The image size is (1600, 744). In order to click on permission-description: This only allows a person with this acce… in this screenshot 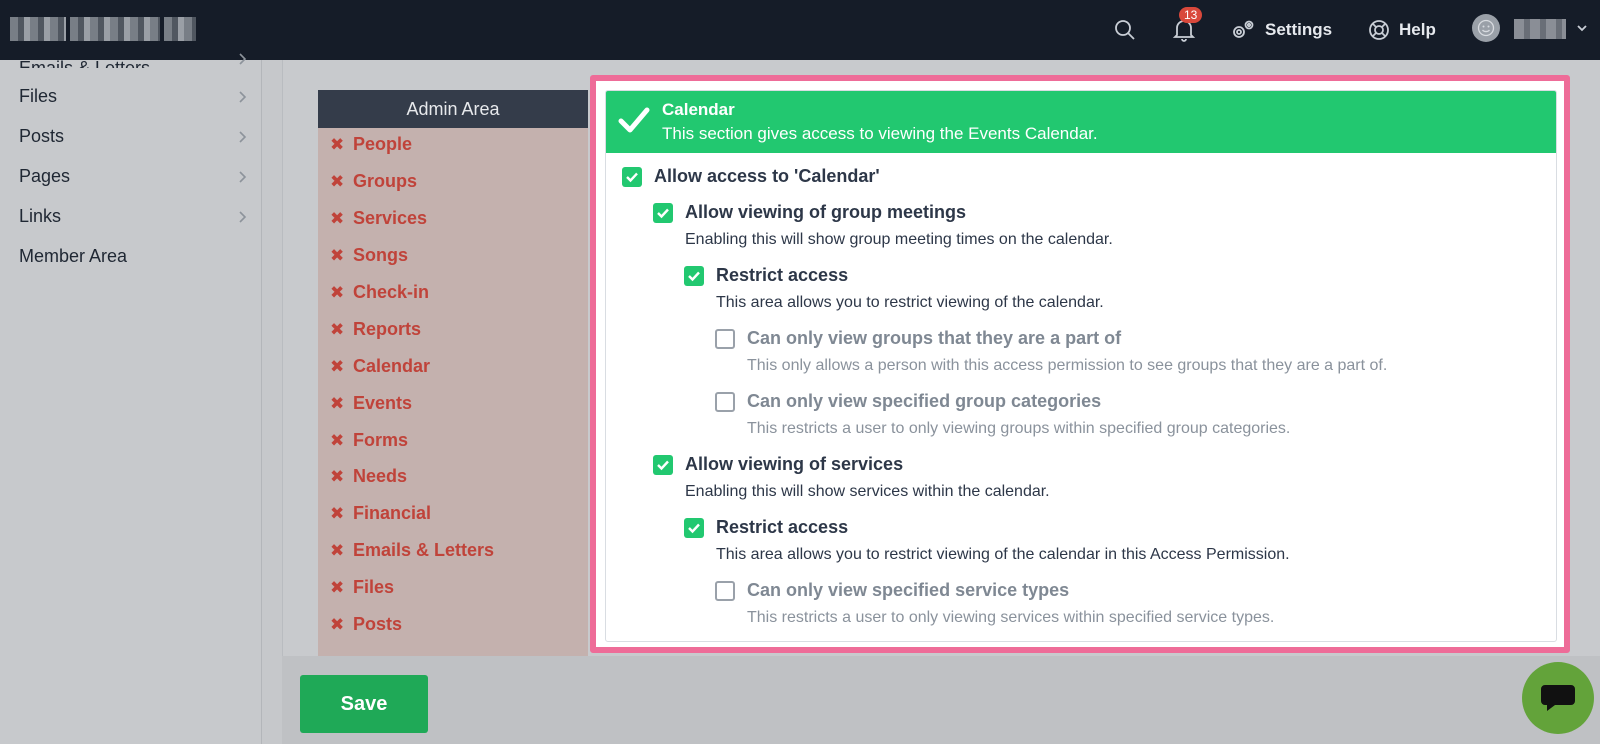, I will do `click(1067, 365)`.